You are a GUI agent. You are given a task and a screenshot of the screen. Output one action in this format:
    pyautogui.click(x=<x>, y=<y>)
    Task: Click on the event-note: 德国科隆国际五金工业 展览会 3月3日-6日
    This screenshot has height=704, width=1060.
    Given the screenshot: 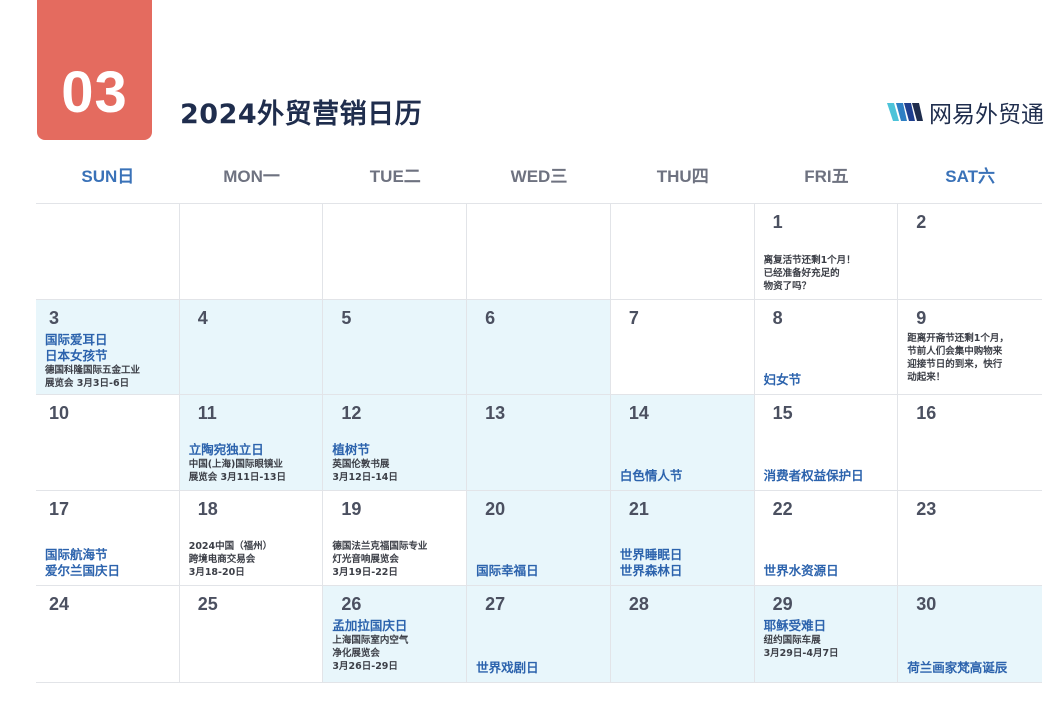 What is the action you would take?
    pyautogui.click(x=93, y=376)
    